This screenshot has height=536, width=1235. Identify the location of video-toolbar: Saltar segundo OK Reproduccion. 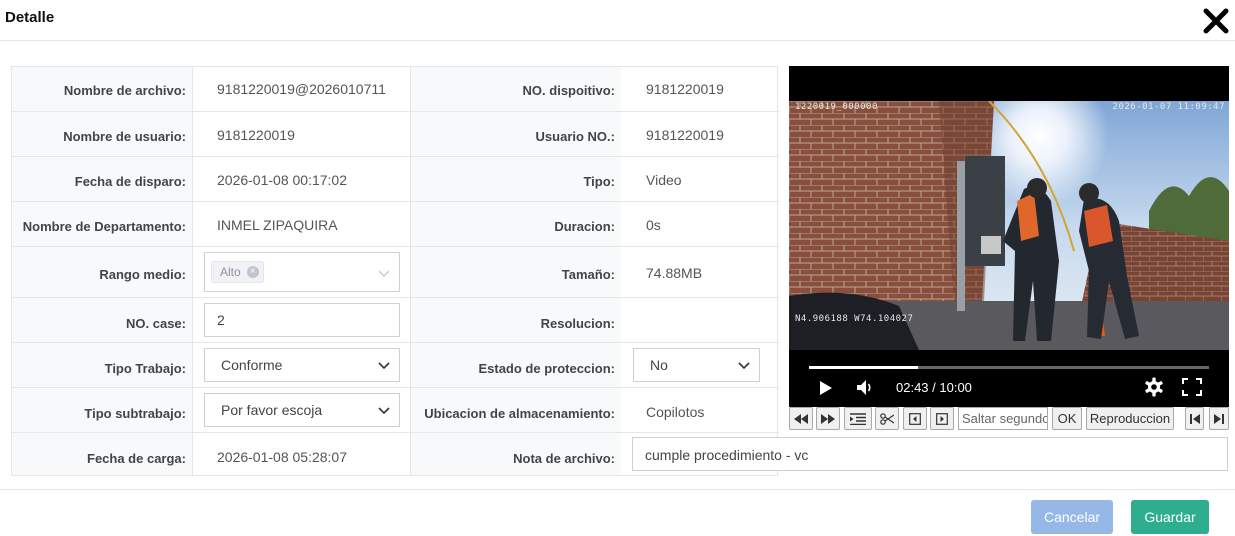
(1009, 419).